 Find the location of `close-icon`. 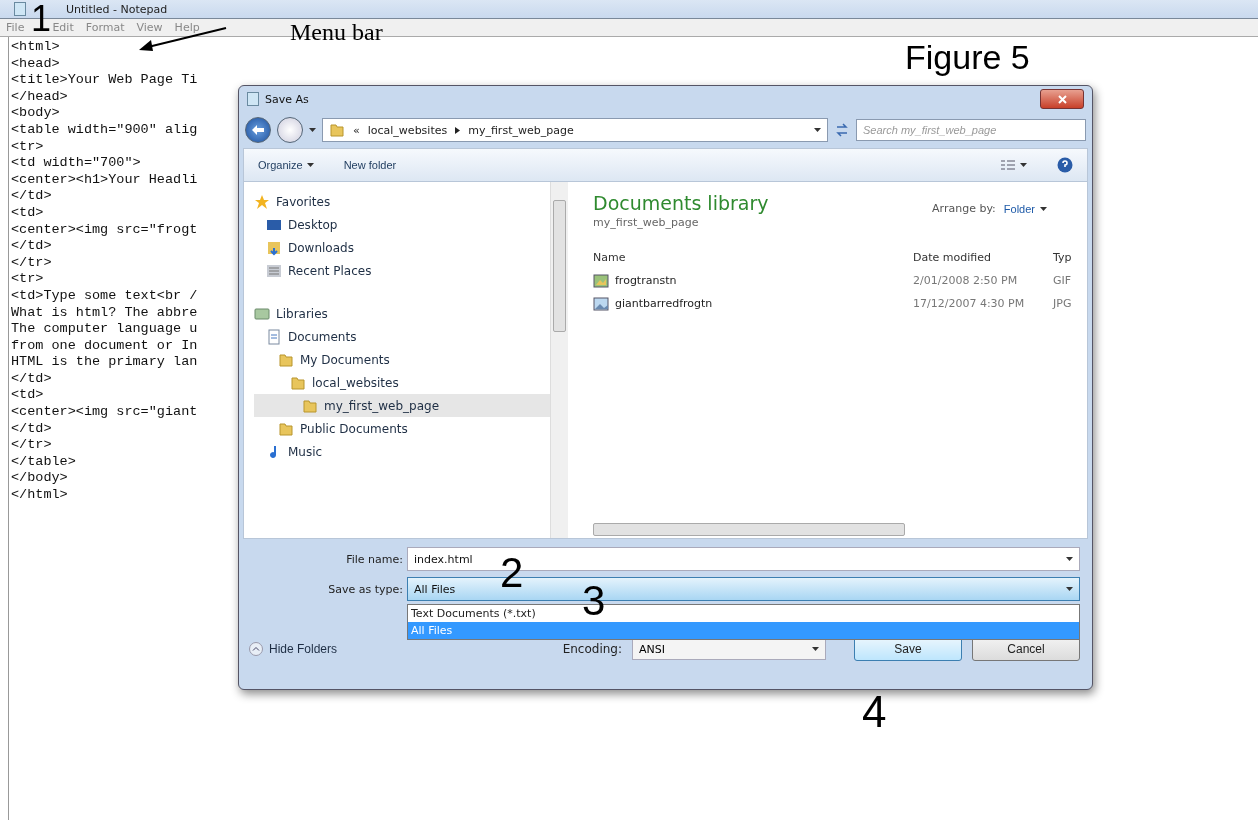

close-icon is located at coordinates (1062, 99).